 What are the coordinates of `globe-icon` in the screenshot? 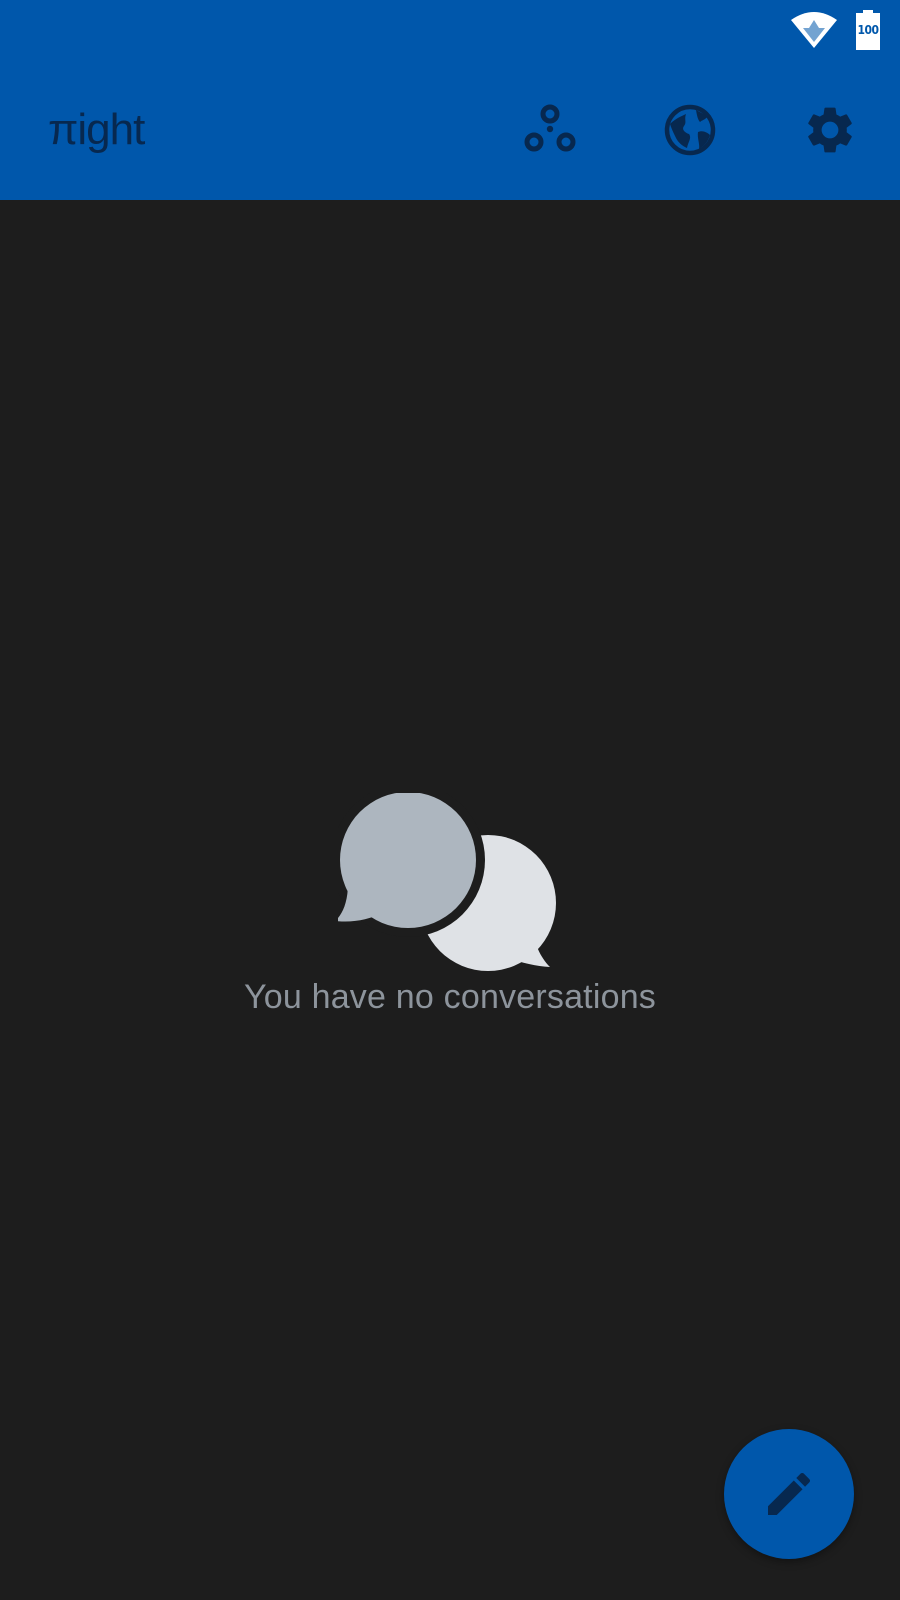 It's located at (690, 130).